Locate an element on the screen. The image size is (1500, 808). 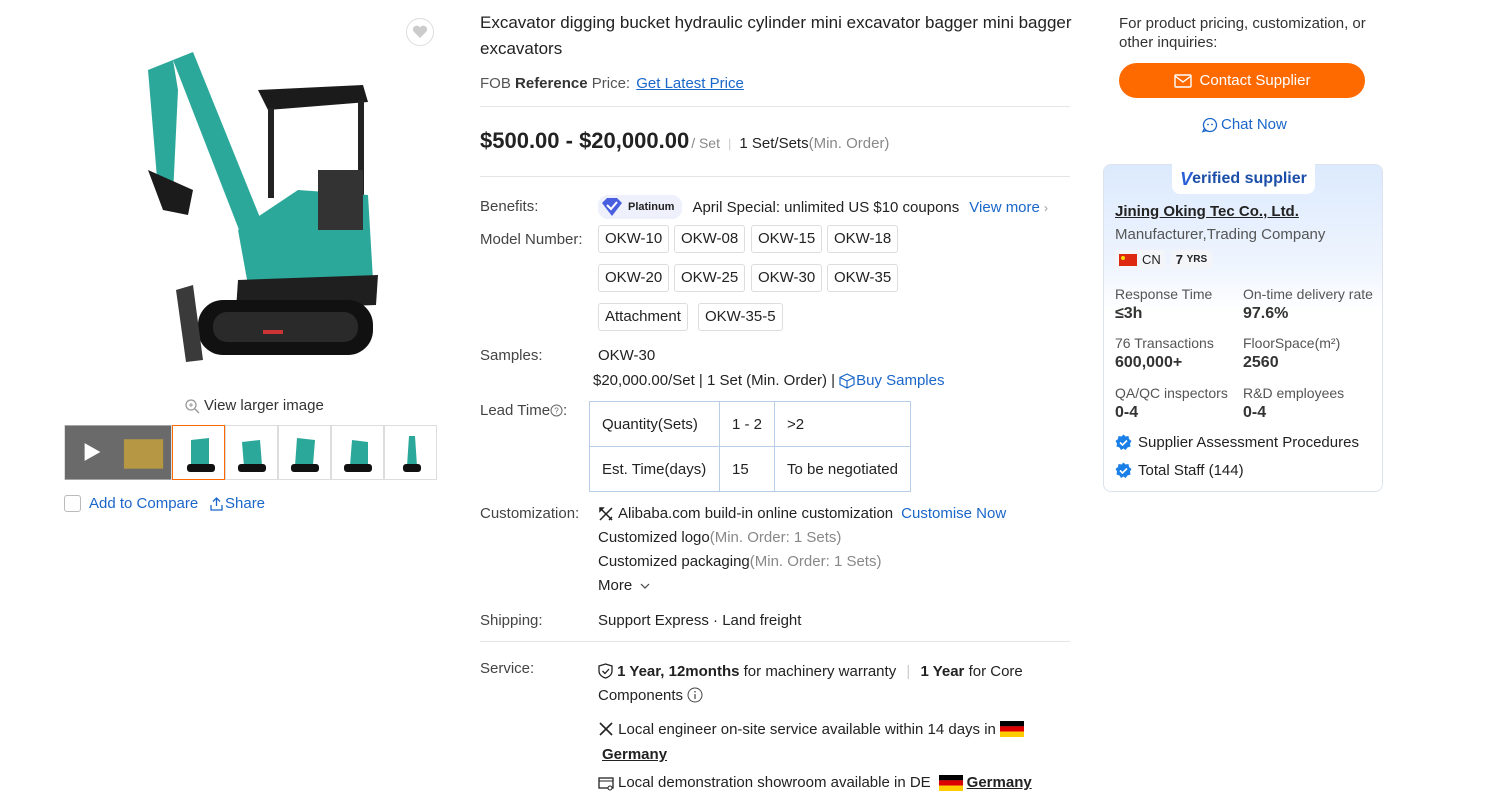
box-icon is located at coordinates (847, 380).